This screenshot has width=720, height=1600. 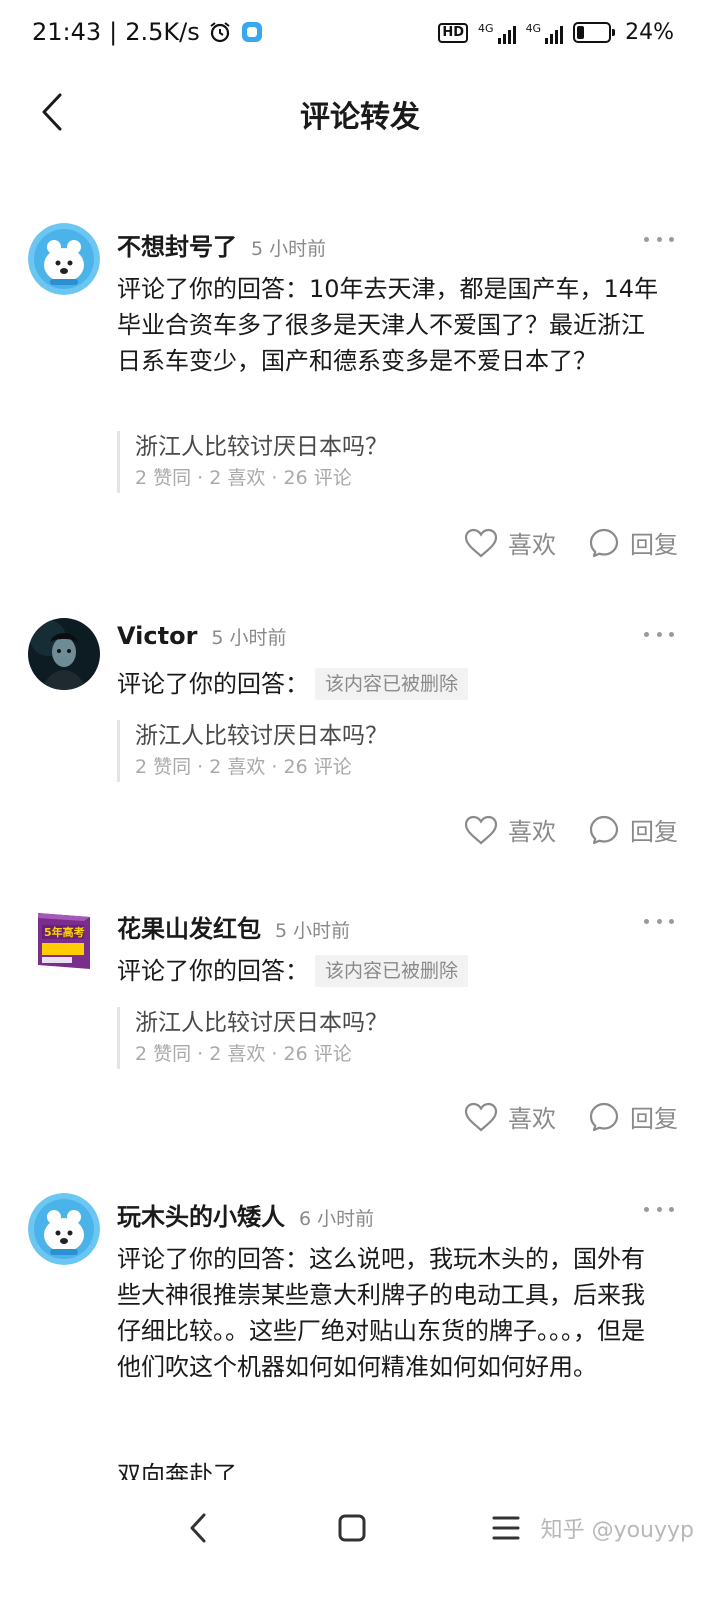 I want to click on status-left: 21:43 | 2.5K/s, so click(x=148, y=32).